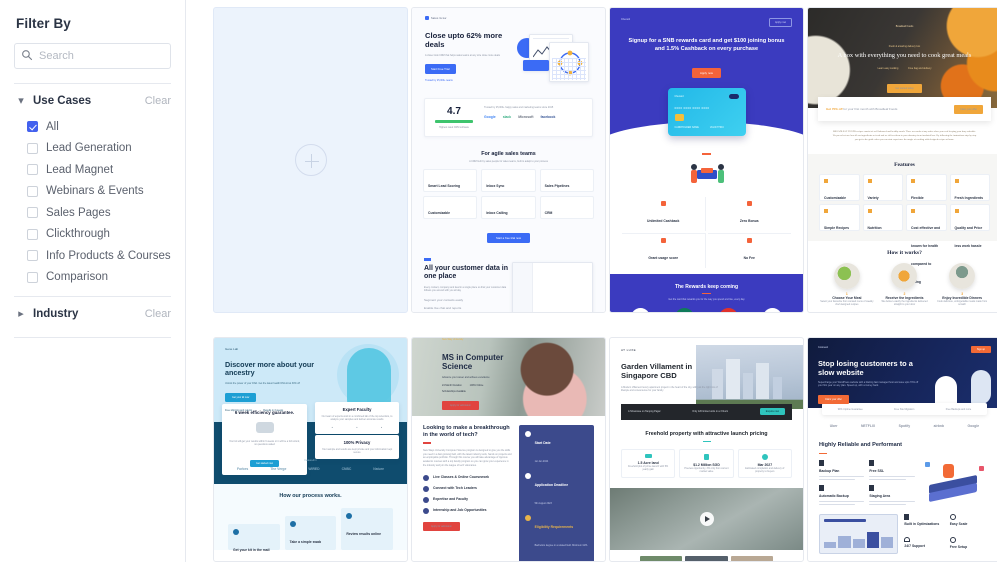  I want to click on leaf-illustration, so click(981, 387).